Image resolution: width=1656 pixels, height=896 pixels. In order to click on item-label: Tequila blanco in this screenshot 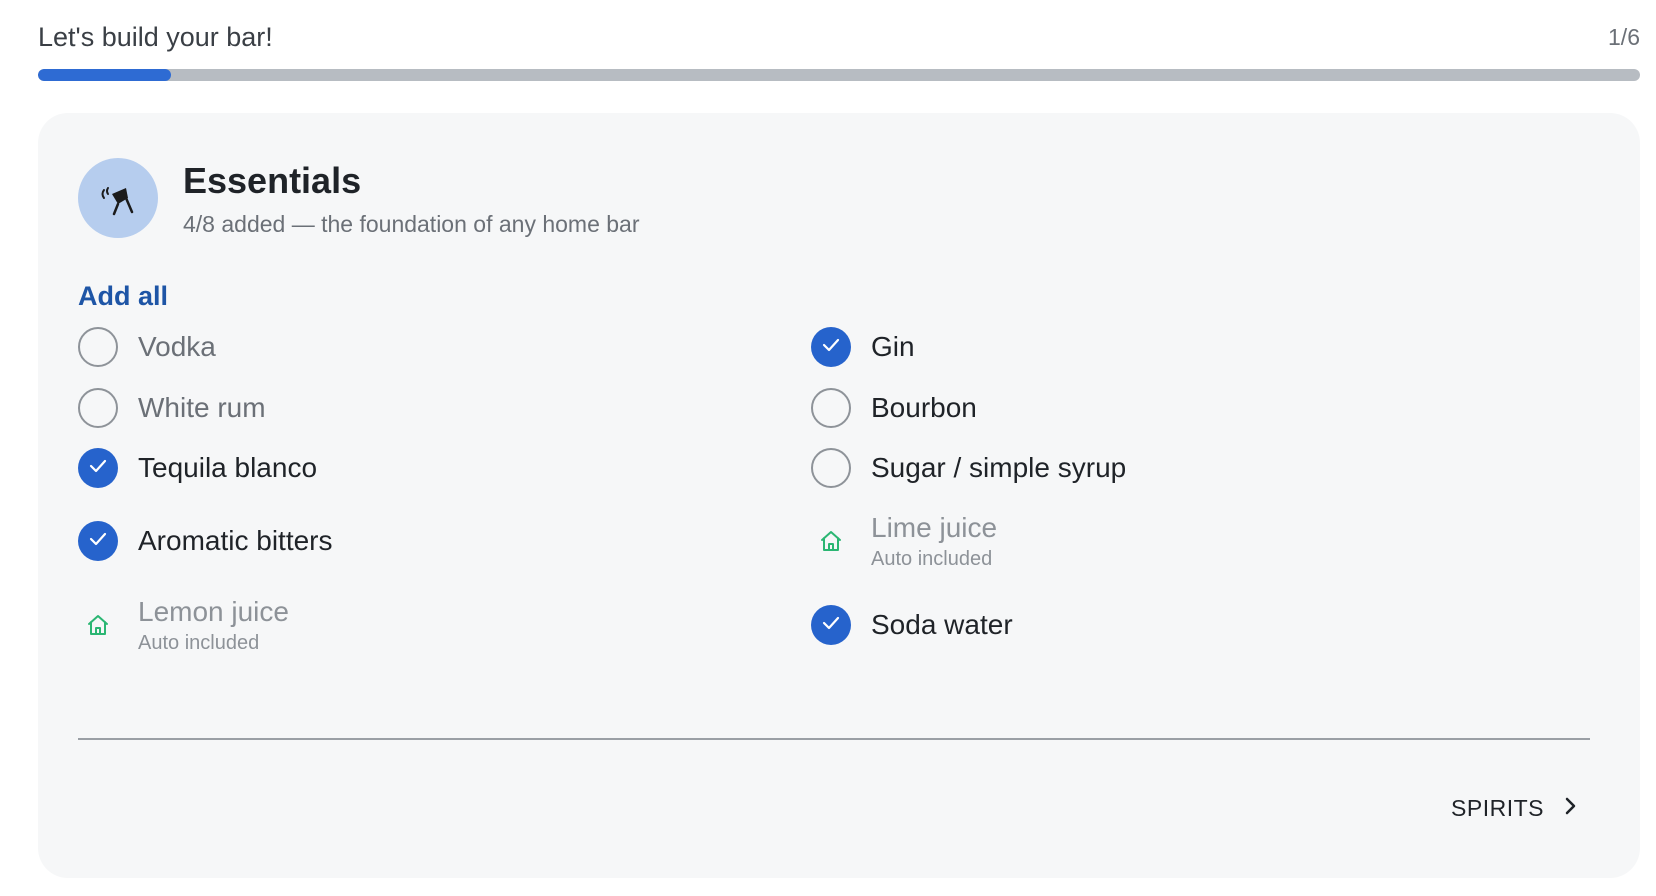, I will do `click(228, 467)`.